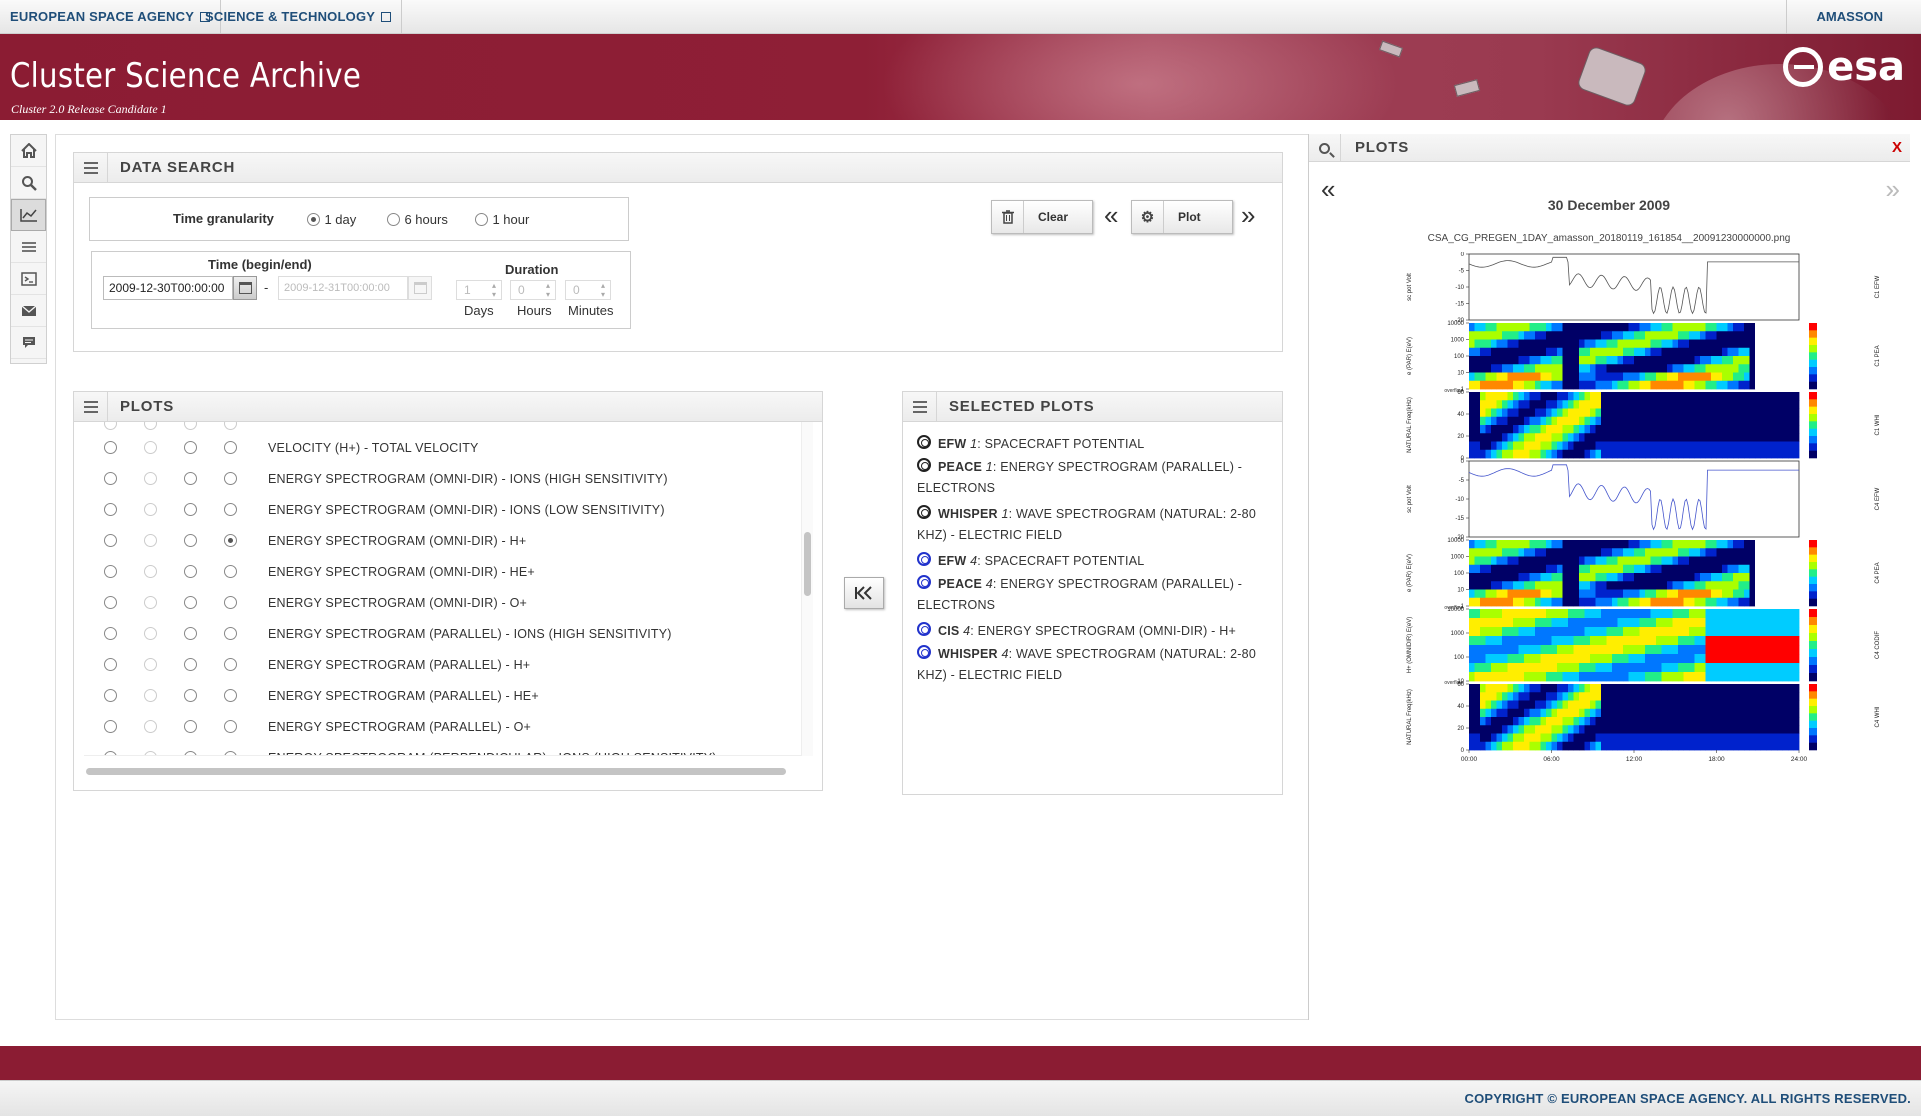 The image size is (1921, 1116). What do you see at coordinates (28, 151) in the screenshot?
I see `home-button` at bounding box center [28, 151].